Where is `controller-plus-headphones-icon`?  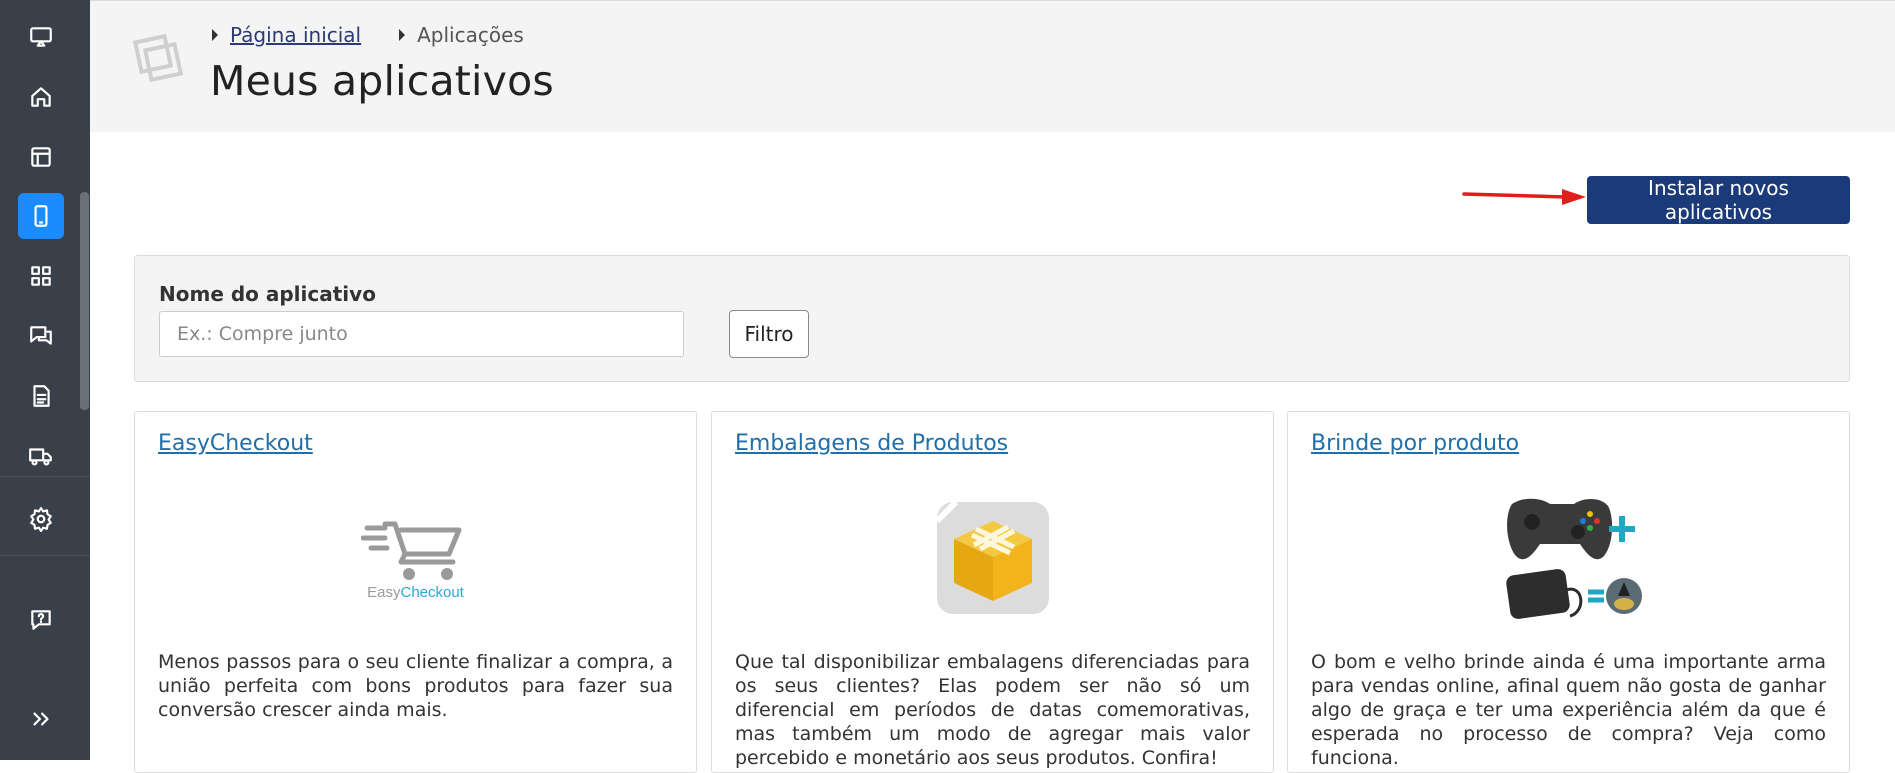
controller-plus-headphones-icon is located at coordinates (1573, 558).